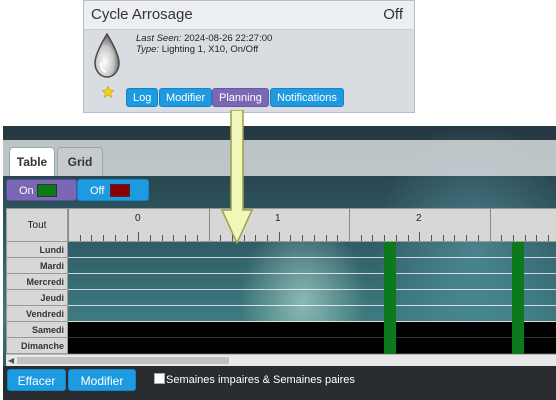  I want to click on type-label: Type:, so click(148, 49).